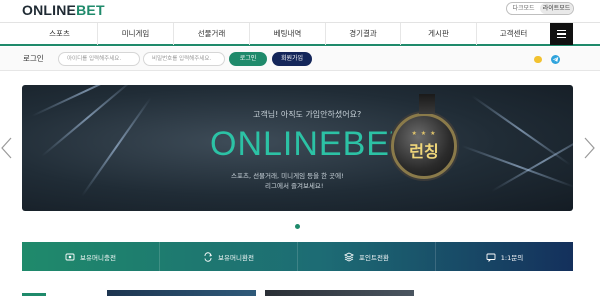  I want to click on banner-brand: ONLINEBET, so click(311, 144).